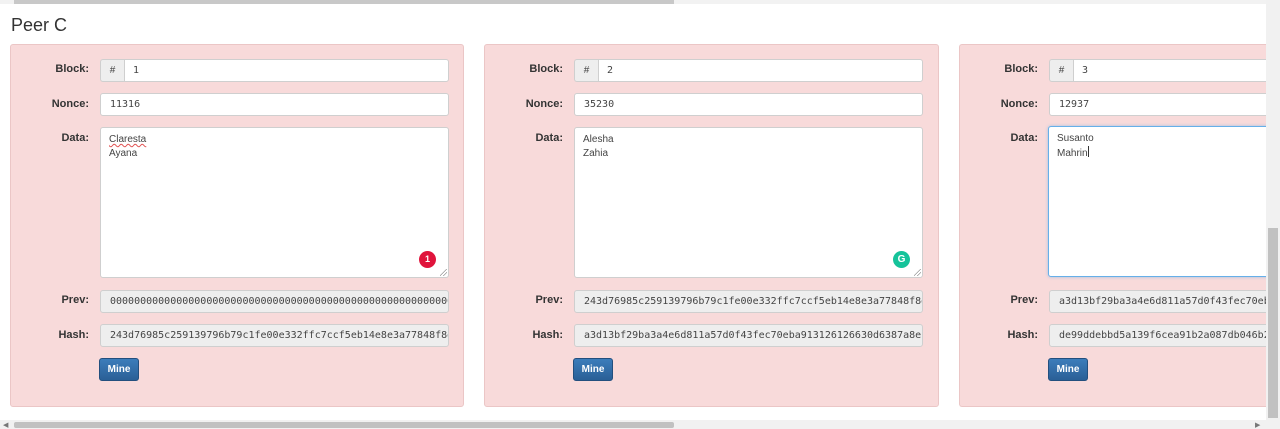 The image size is (1280, 429). What do you see at coordinates (901, 259) in the screenshot?
I see `grammarly-icon: G` at bounding box center [901, 259].